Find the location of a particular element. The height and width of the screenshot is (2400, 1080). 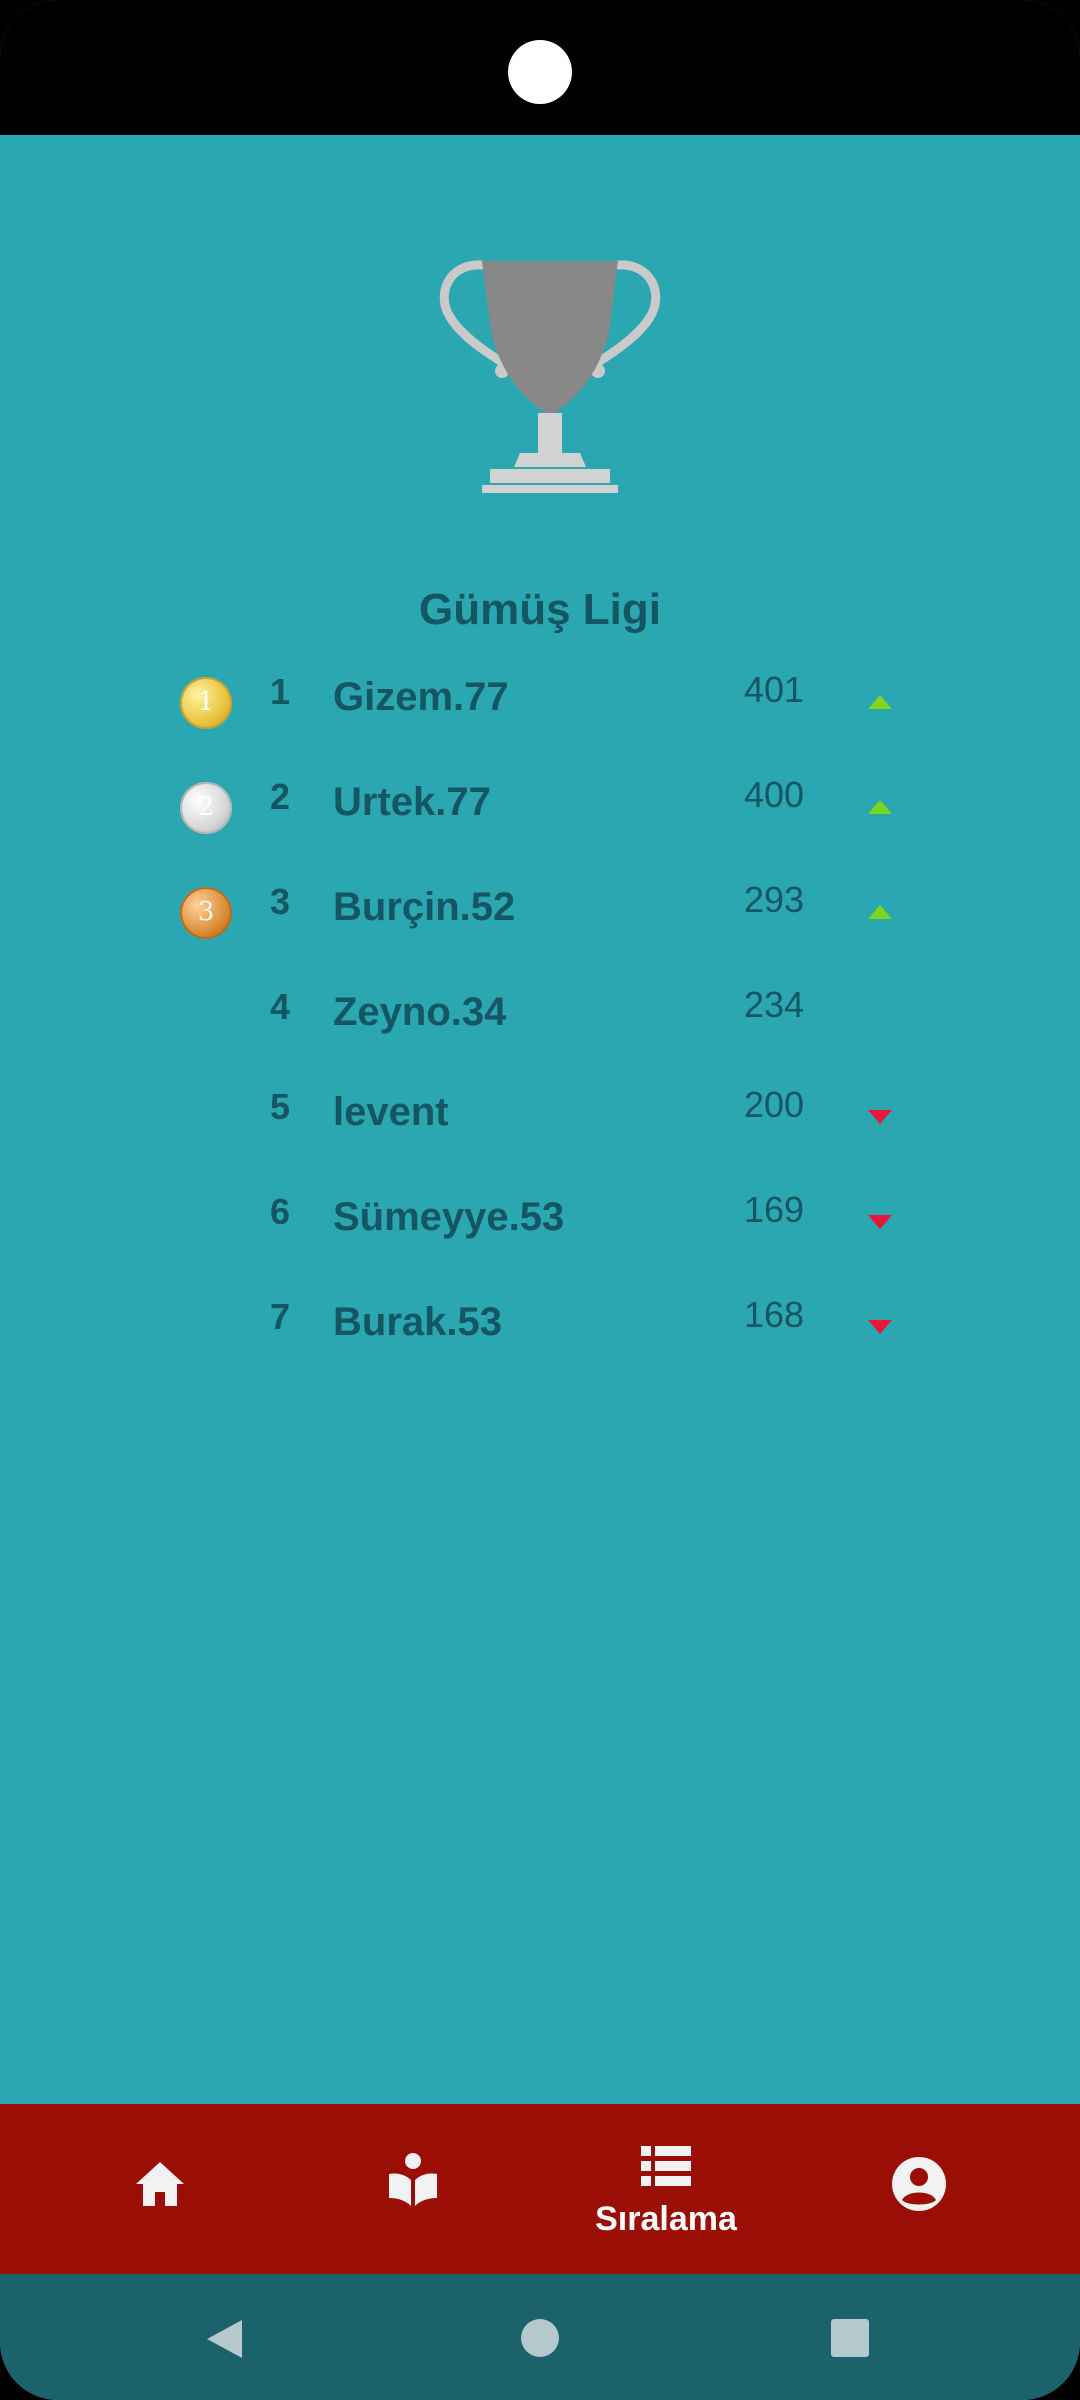

system-navigation-bar is located at coordinates (540, 2337).